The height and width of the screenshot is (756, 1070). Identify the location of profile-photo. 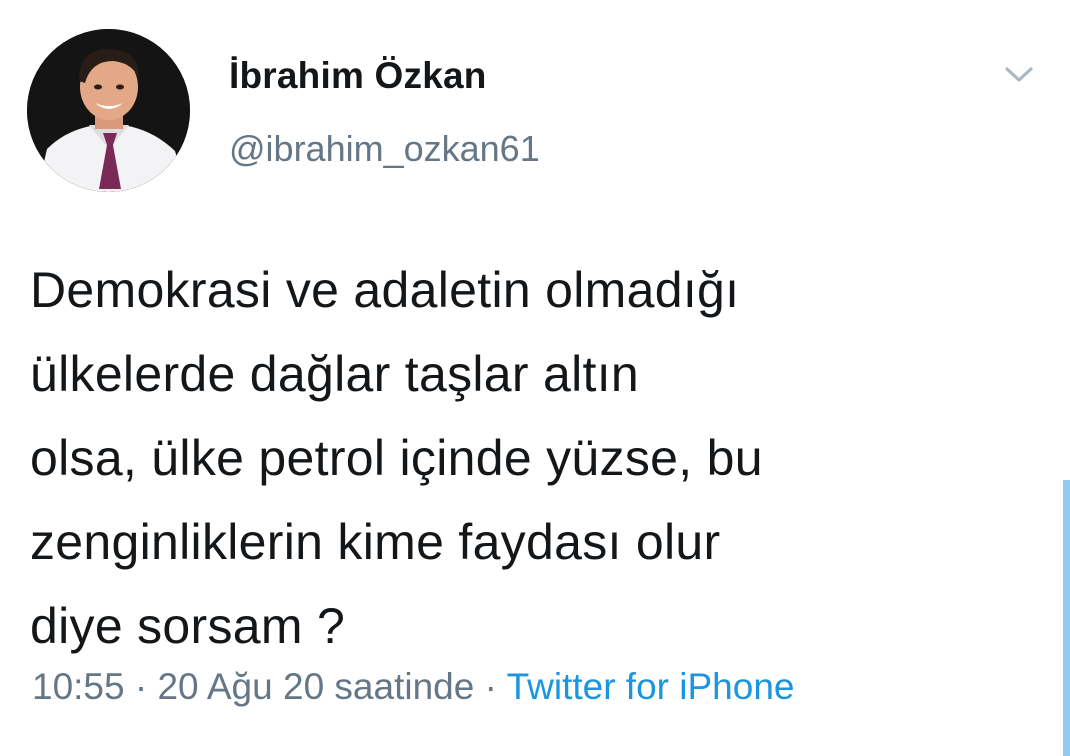
(108, 110).